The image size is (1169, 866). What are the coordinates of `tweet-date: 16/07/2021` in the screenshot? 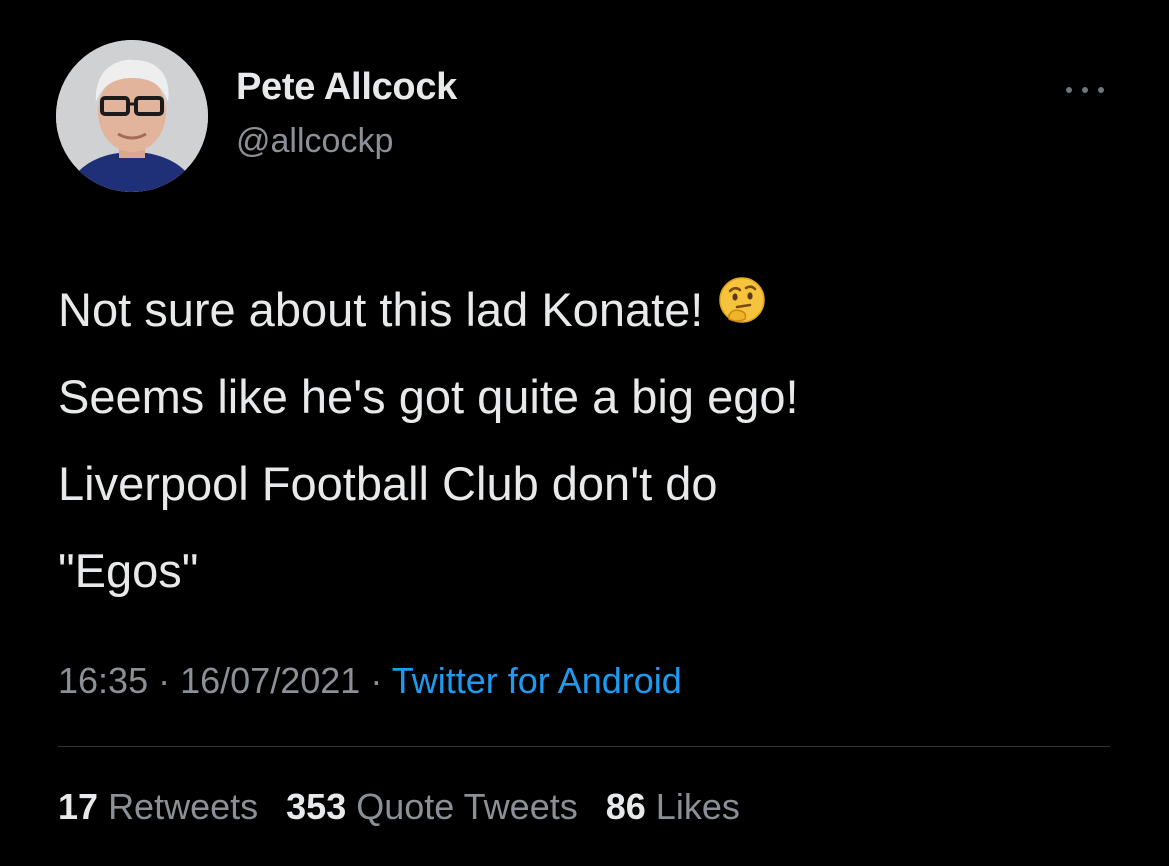 It's located at (270, 680).